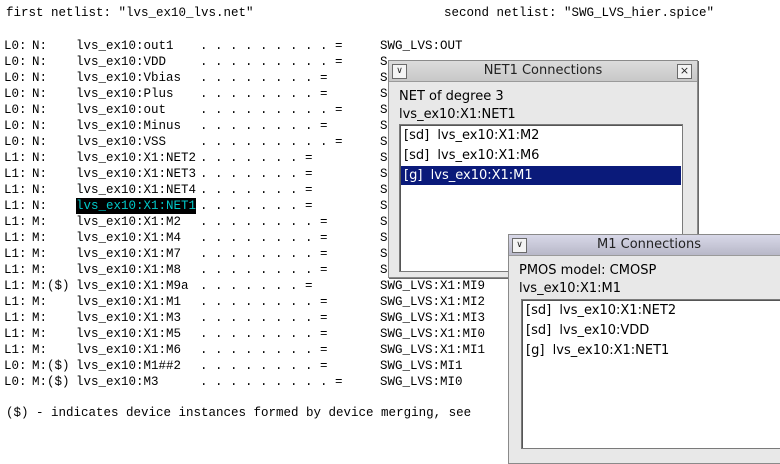 Image resolution: width=780 pixels, height=464 pixels. Describe the element at coordinates (421, 46) in the screenshot. I see `second-netlist-cell: SWG_LVS:OUT` at that location.